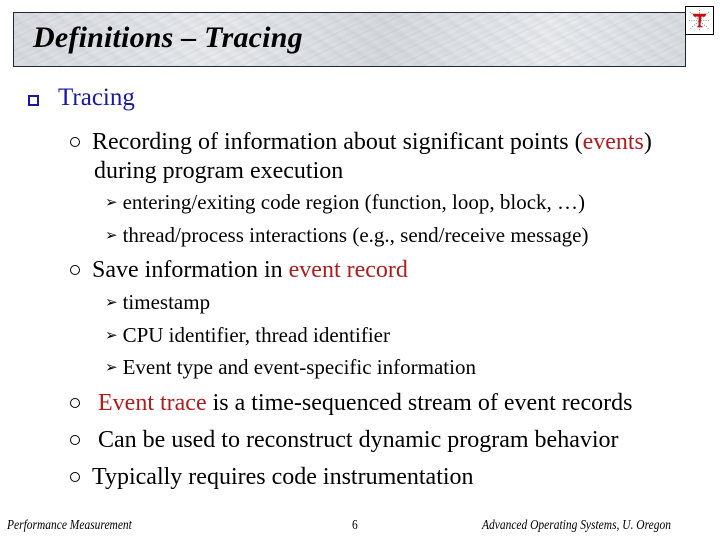  What do you see at coordinates (96, 97) in the screenshot?
I see `heading-tracing: Tracing` at bounding box center [96, 97].